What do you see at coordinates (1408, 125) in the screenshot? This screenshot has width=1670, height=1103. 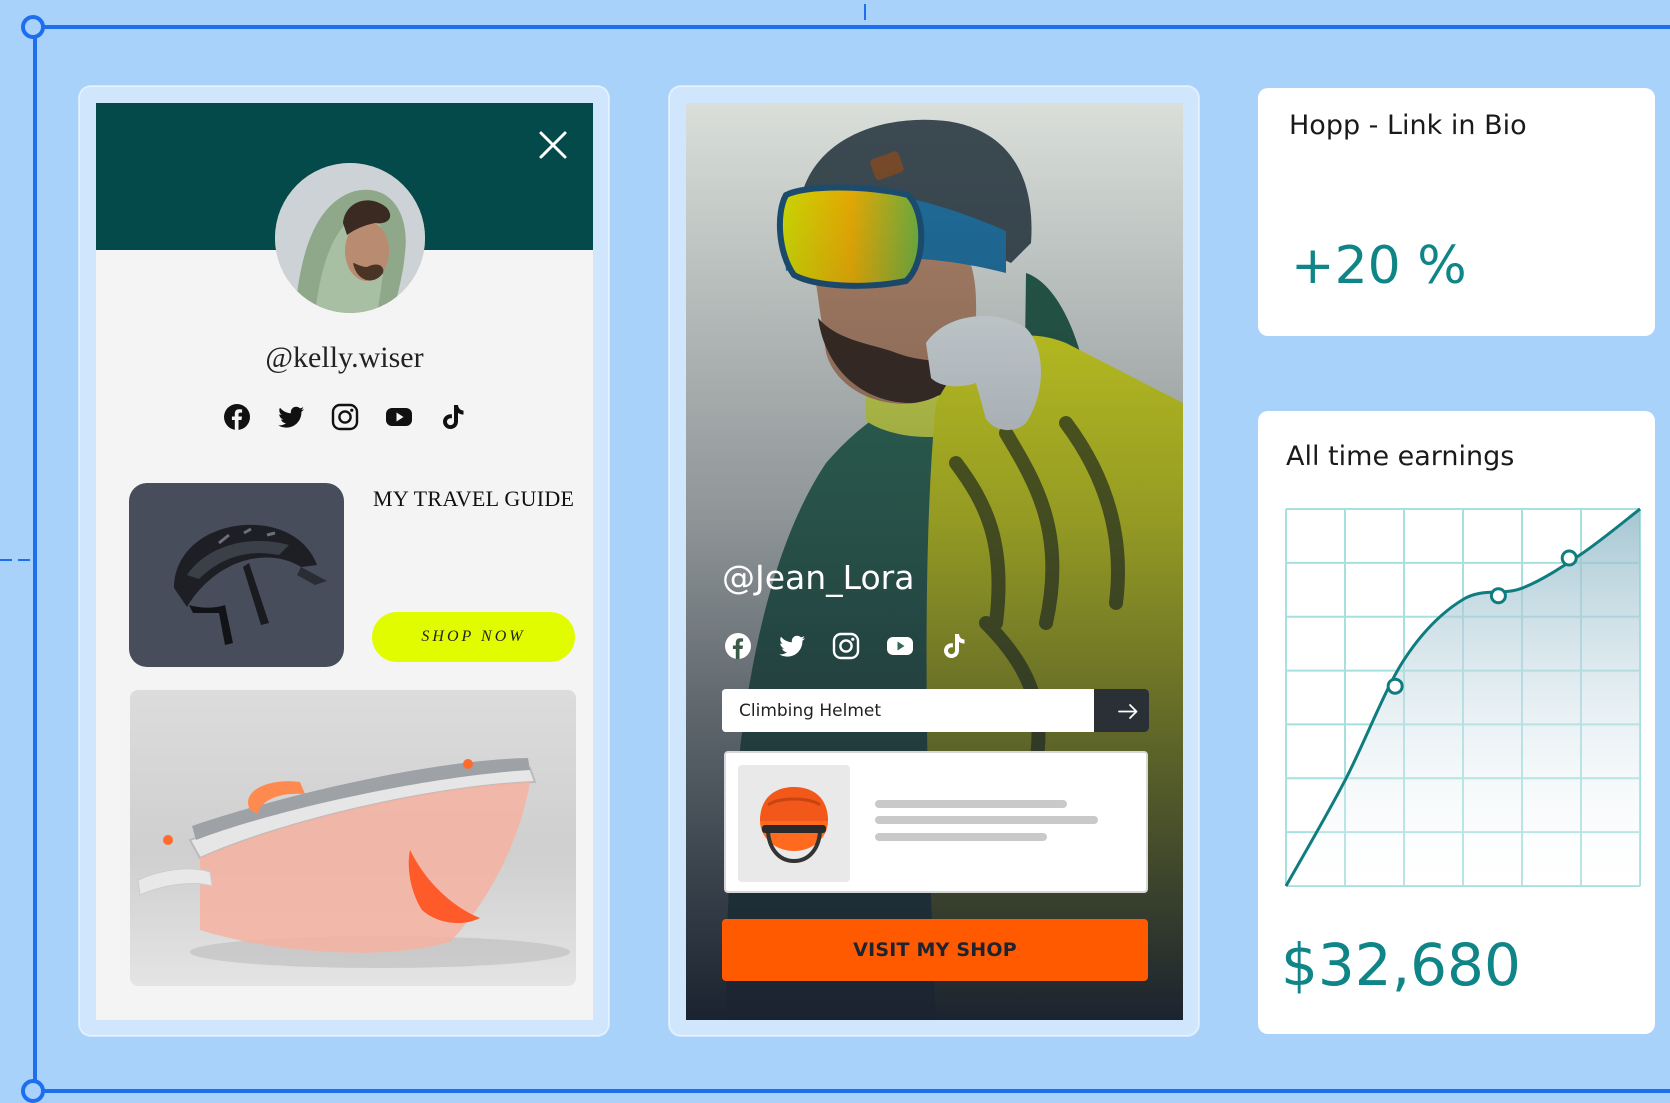 I see `stat-label: Hopp - Link in Bio` at bounding box center [1408, 125].